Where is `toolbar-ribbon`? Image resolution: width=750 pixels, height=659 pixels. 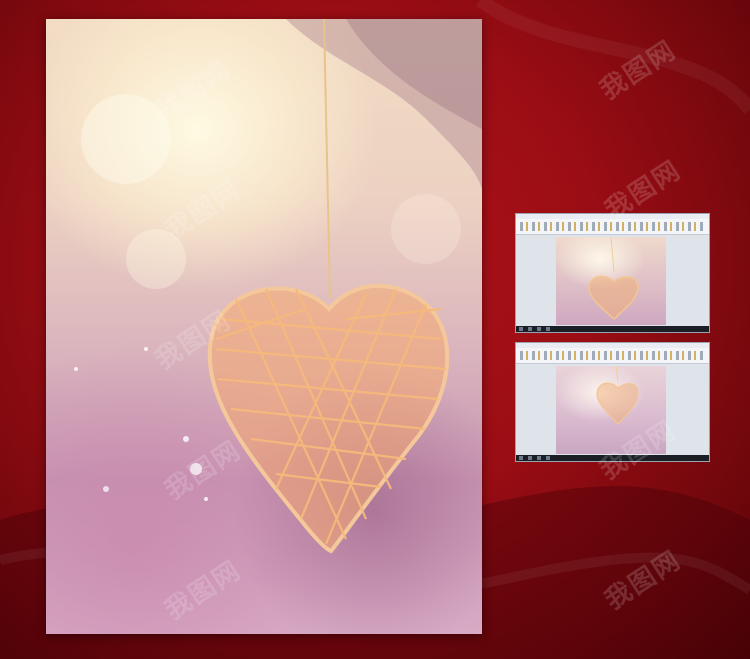 toolbar-ribbon is located at coordinates (612, 353).